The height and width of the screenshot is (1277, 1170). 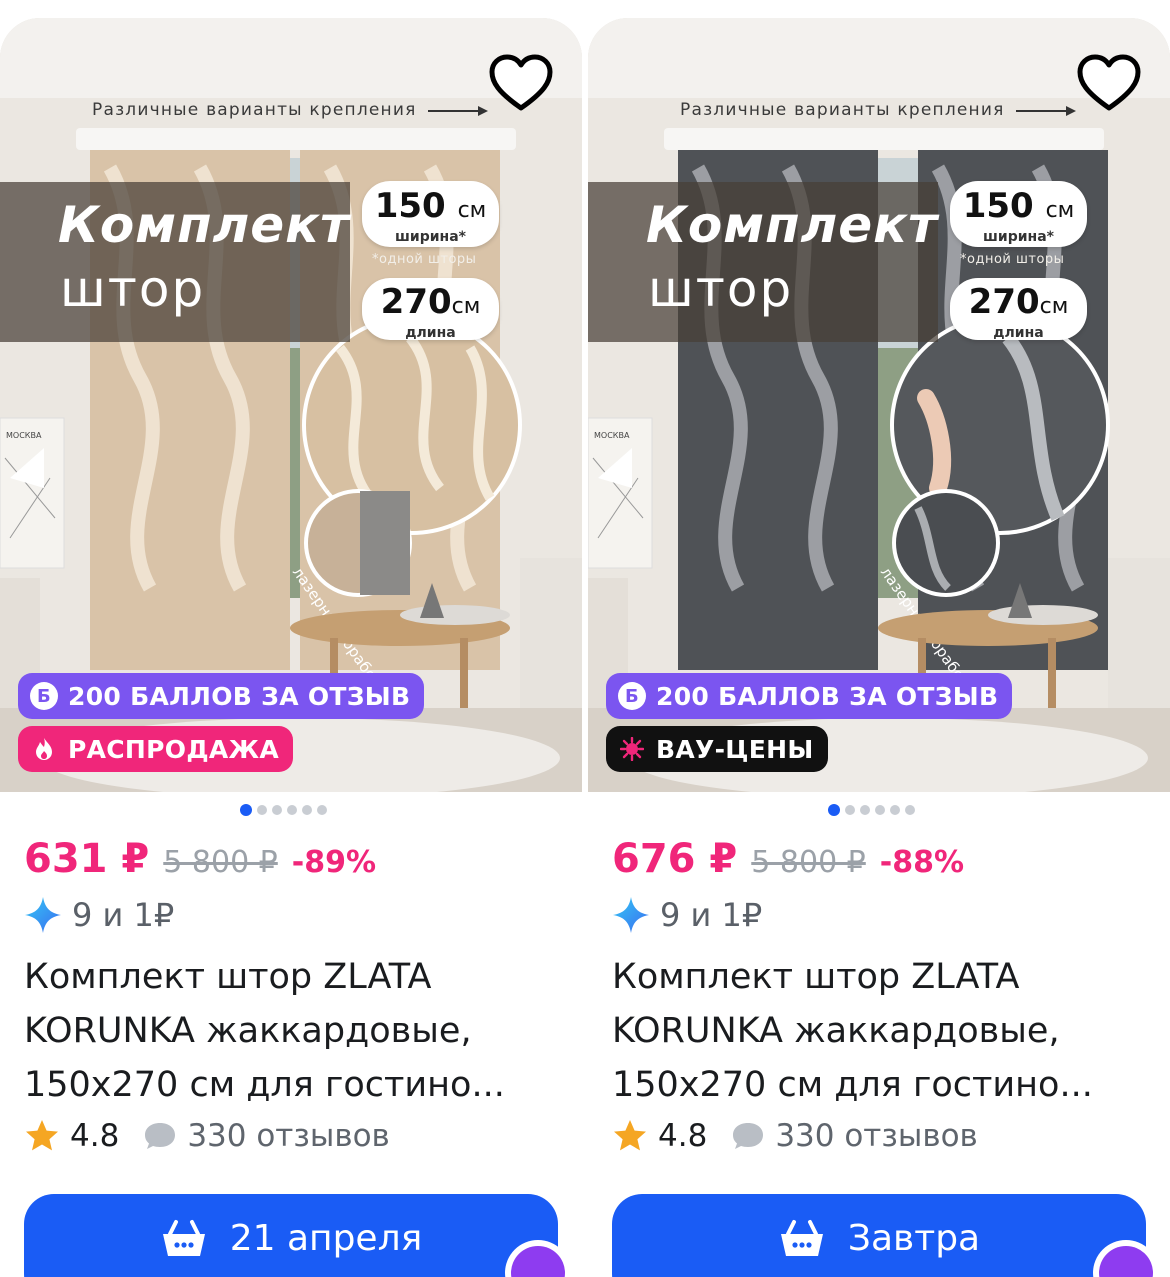 I want to click on add-to-cart-button: 21 апреля, so click(x=291, y=1235).